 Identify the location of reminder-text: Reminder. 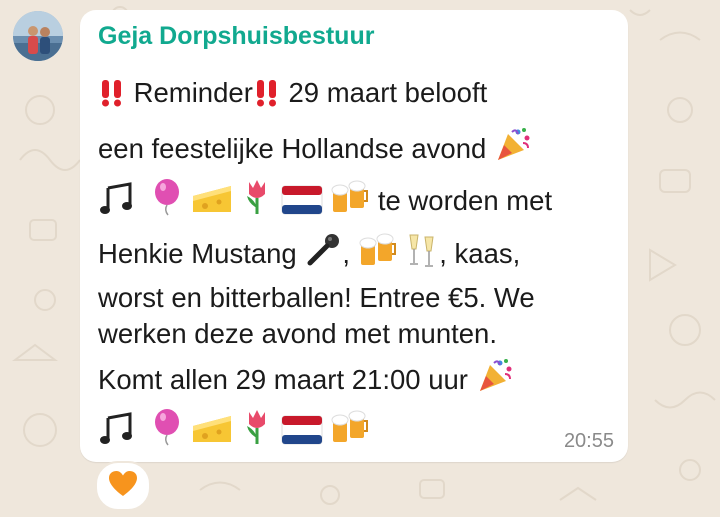
(193, 92).